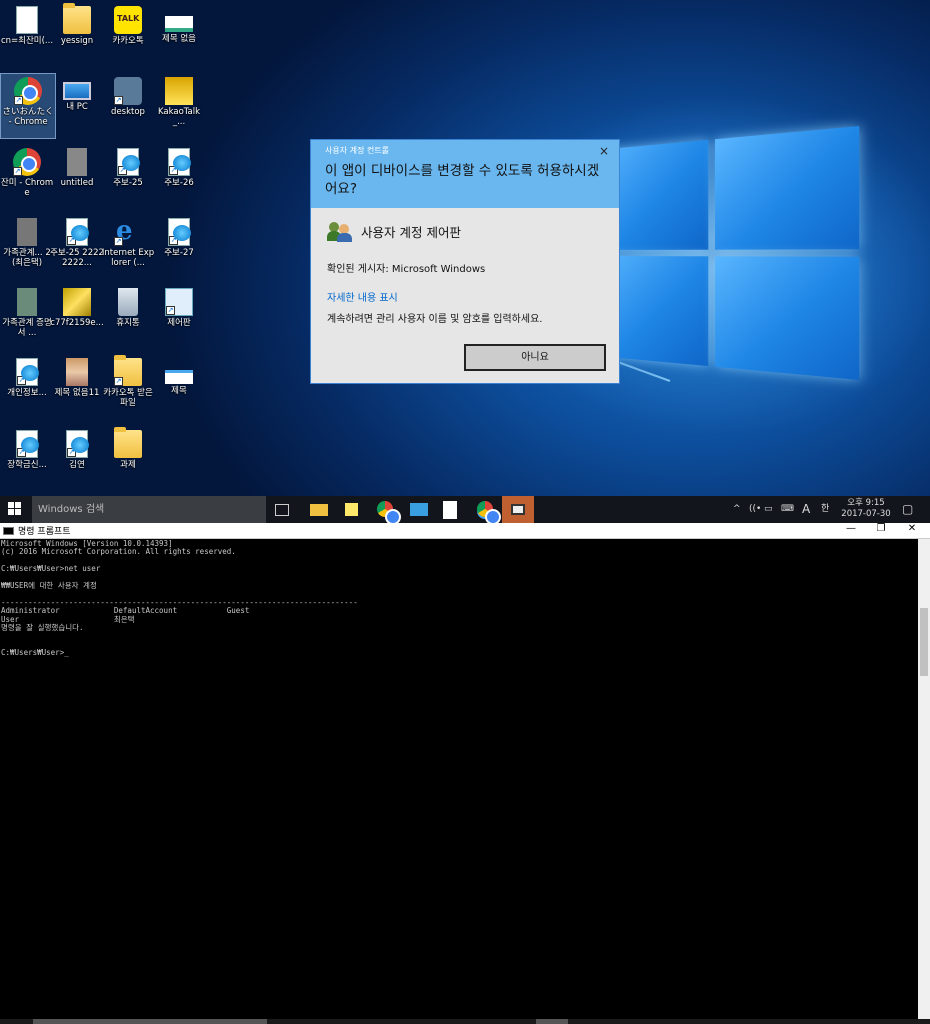  What do you see at coordinates (912, 528) in the screenshot?
I see `close-button: ✕` at bounding box center [912, 528].